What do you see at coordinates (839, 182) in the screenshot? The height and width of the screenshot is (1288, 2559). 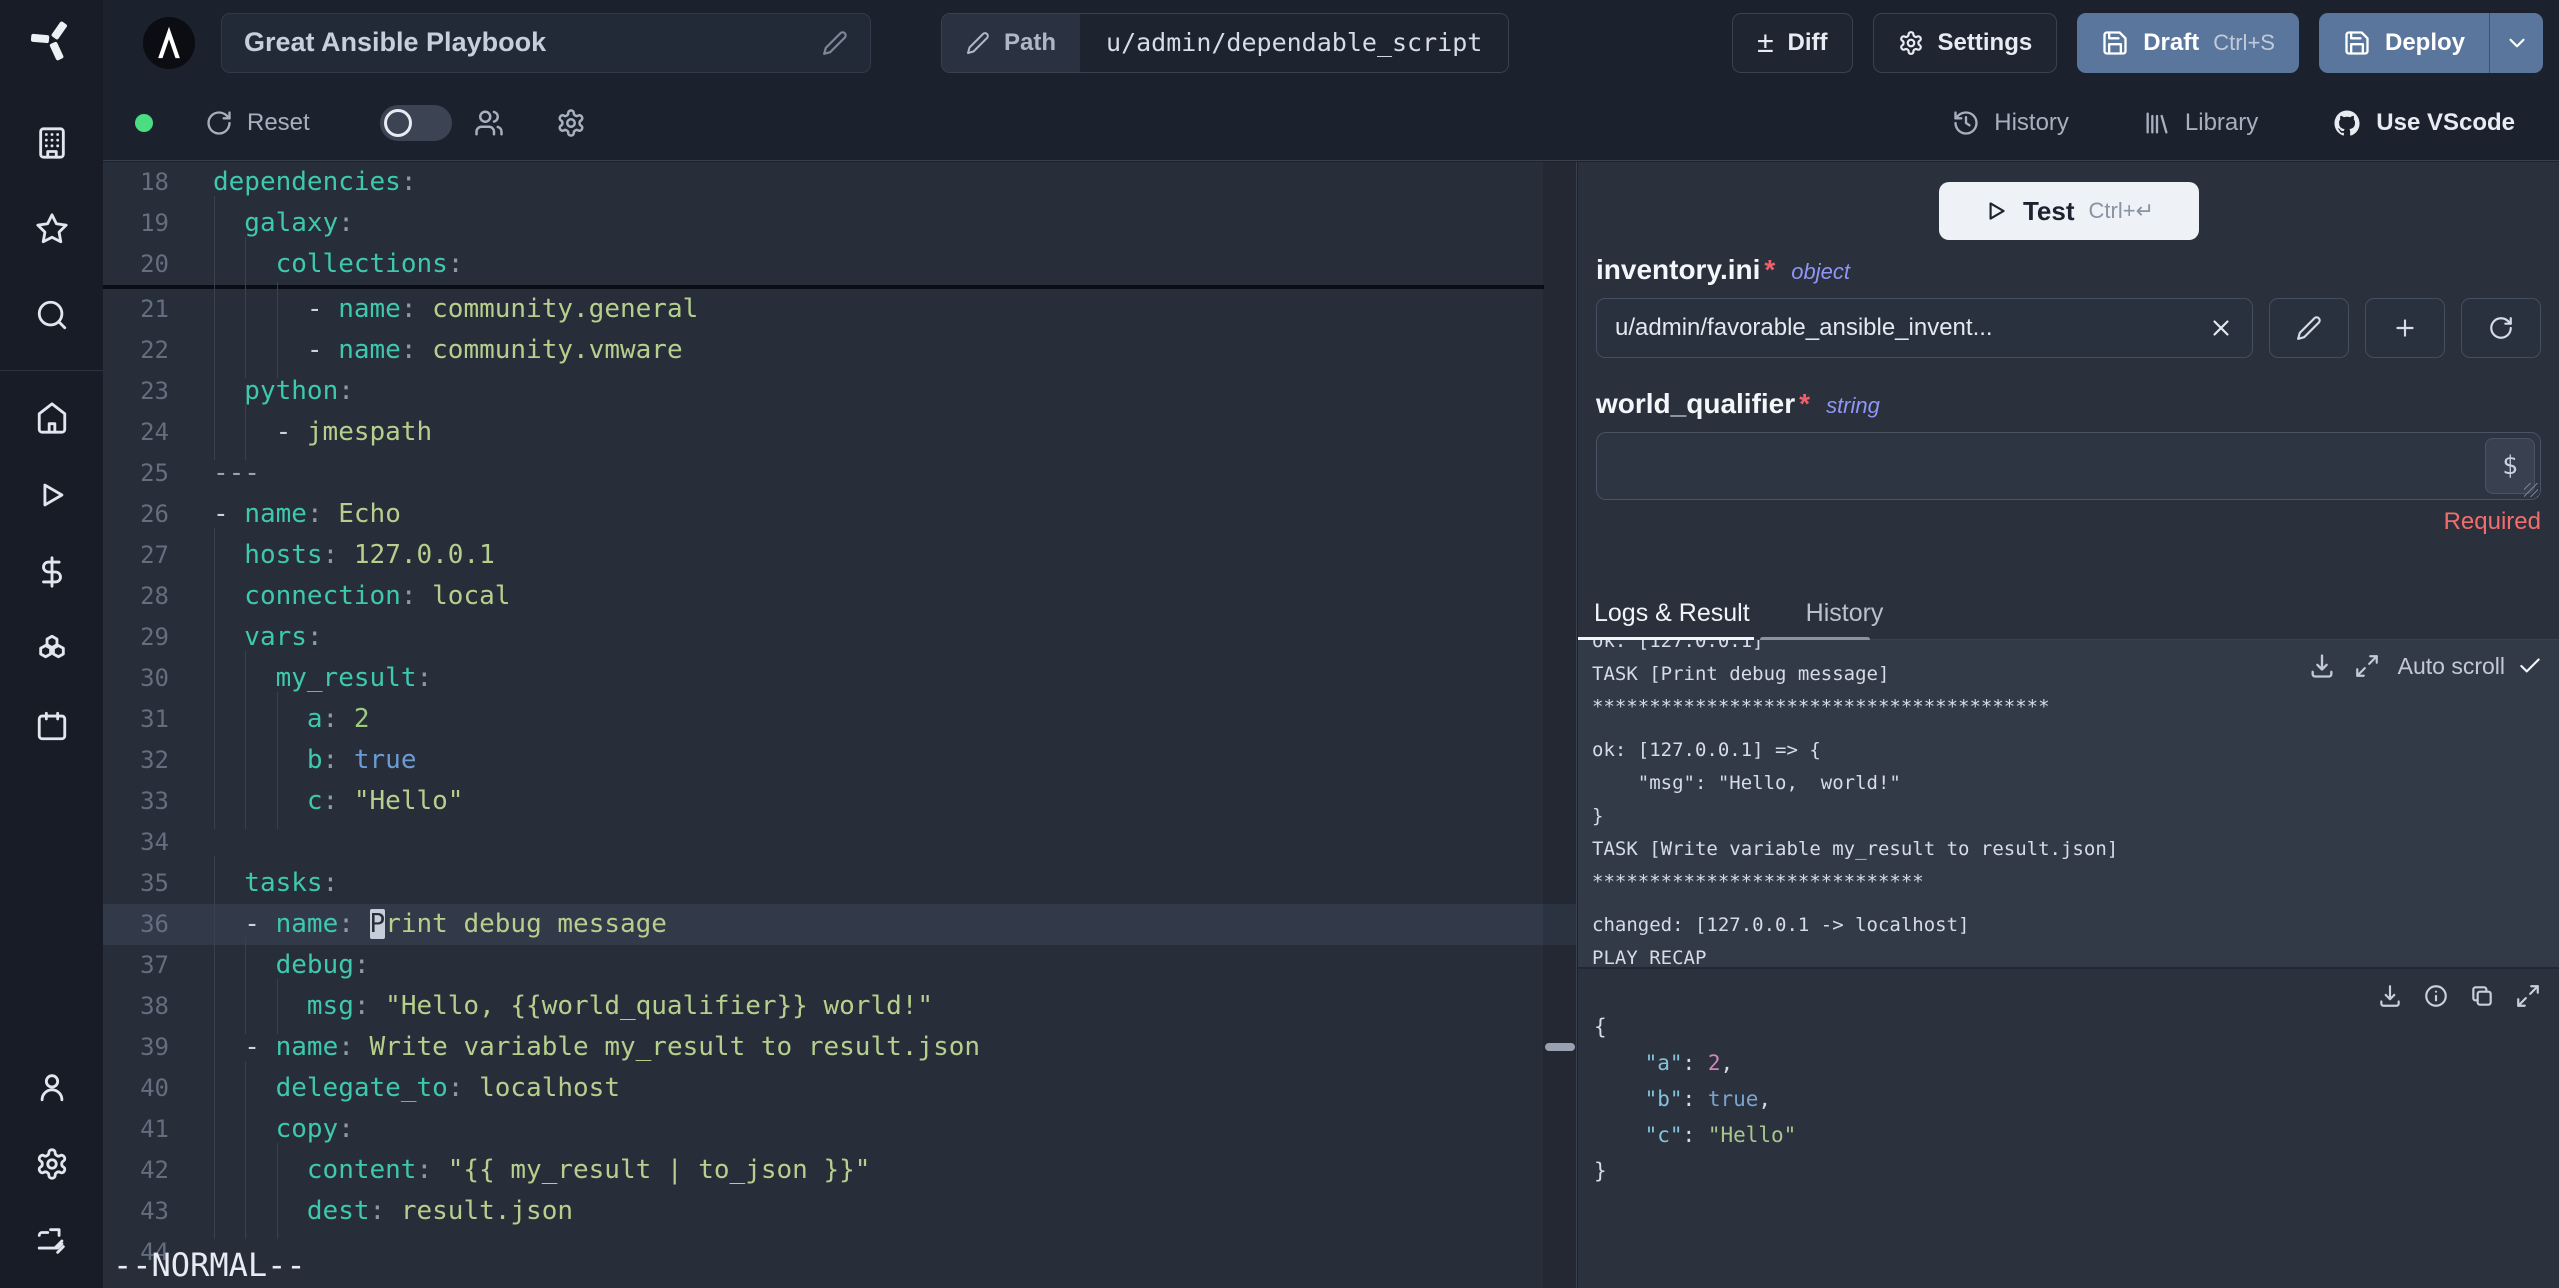 I see `code-line-18: 18 dependencies:` at bounding box center [839, 182].